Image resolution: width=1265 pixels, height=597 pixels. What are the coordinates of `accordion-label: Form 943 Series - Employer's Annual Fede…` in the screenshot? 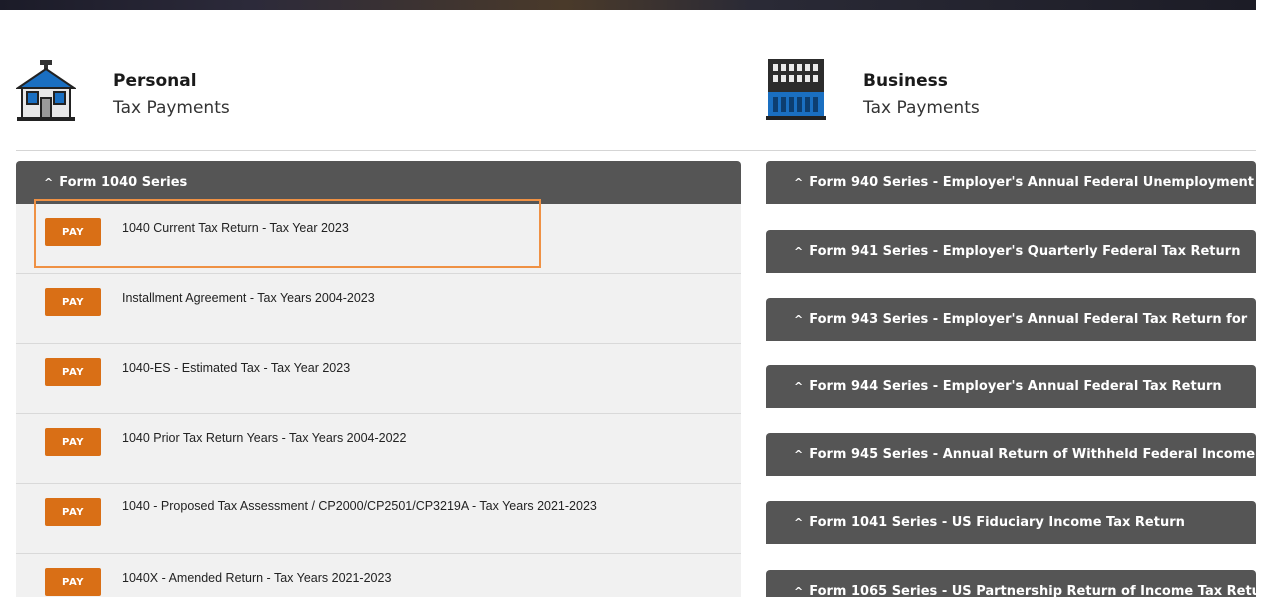 It's located at (1028, 319).